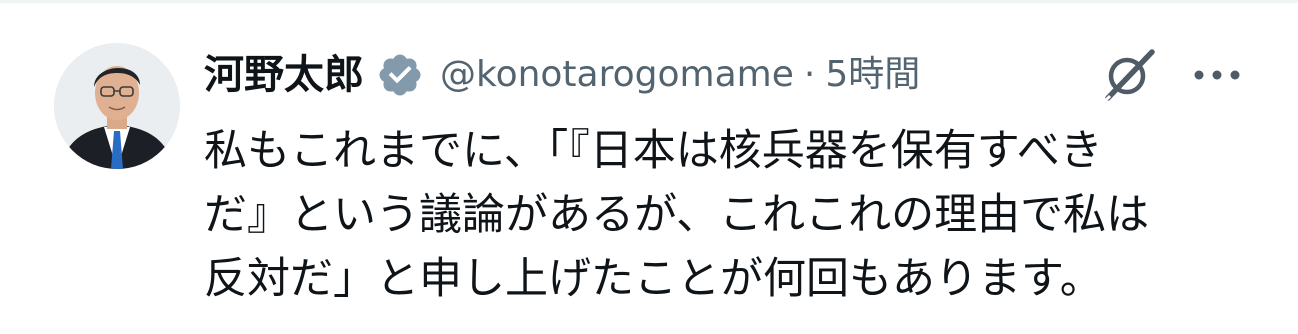  Describe the element at coordinates (284, 75) in the screenshot. I see `author-display-name: 河野太郎` at that location.